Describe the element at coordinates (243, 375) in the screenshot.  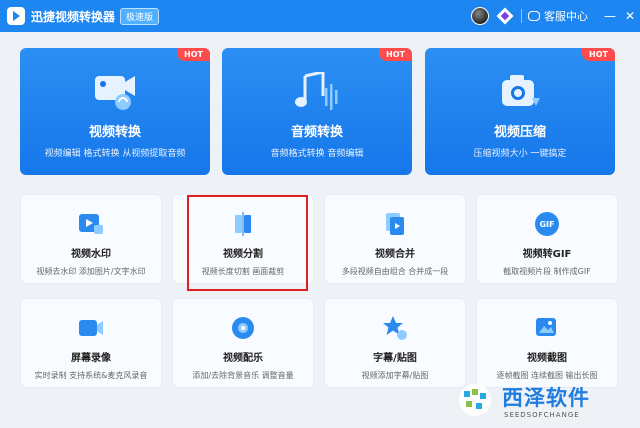
I see `card-subtitle: 添加/去除背景音乐 调整音量` at that location.